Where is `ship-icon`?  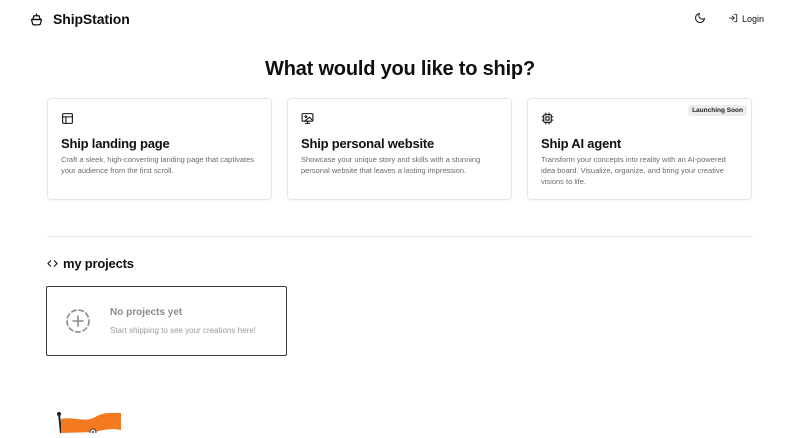
ship-icon is located at coordinates (36, 19).